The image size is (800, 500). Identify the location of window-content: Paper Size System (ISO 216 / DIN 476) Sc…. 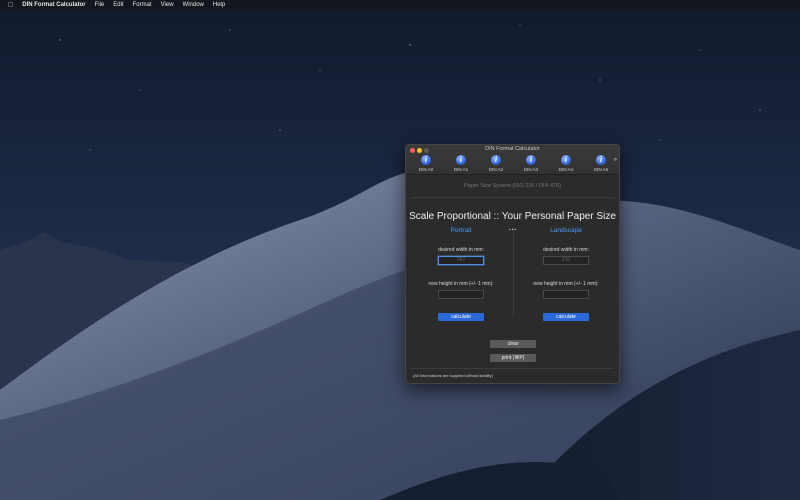
(512, 279).